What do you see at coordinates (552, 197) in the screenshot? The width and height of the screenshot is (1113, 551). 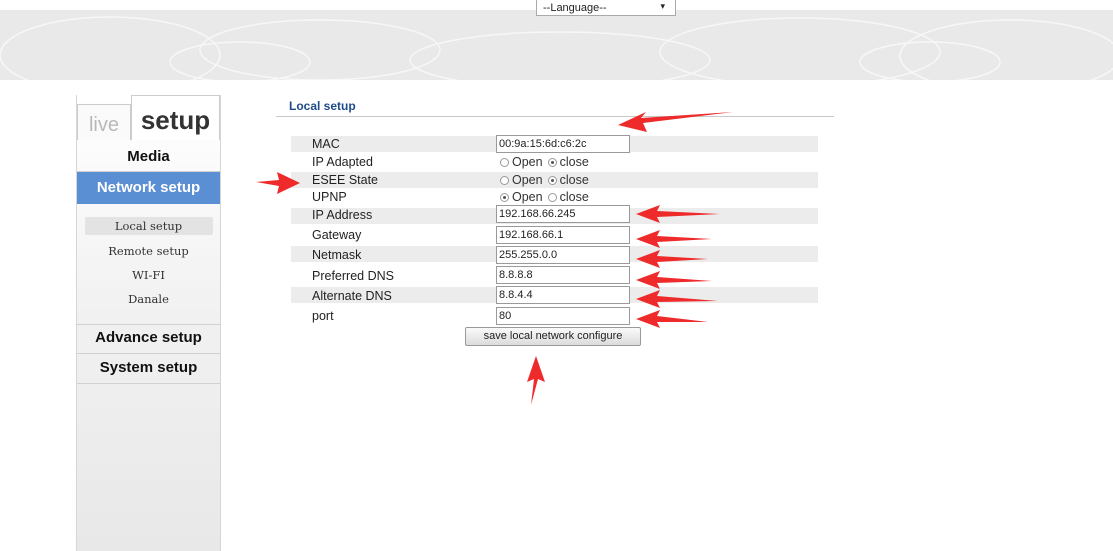 I see `upnp-close-radio` at bounding box center [552, 197].